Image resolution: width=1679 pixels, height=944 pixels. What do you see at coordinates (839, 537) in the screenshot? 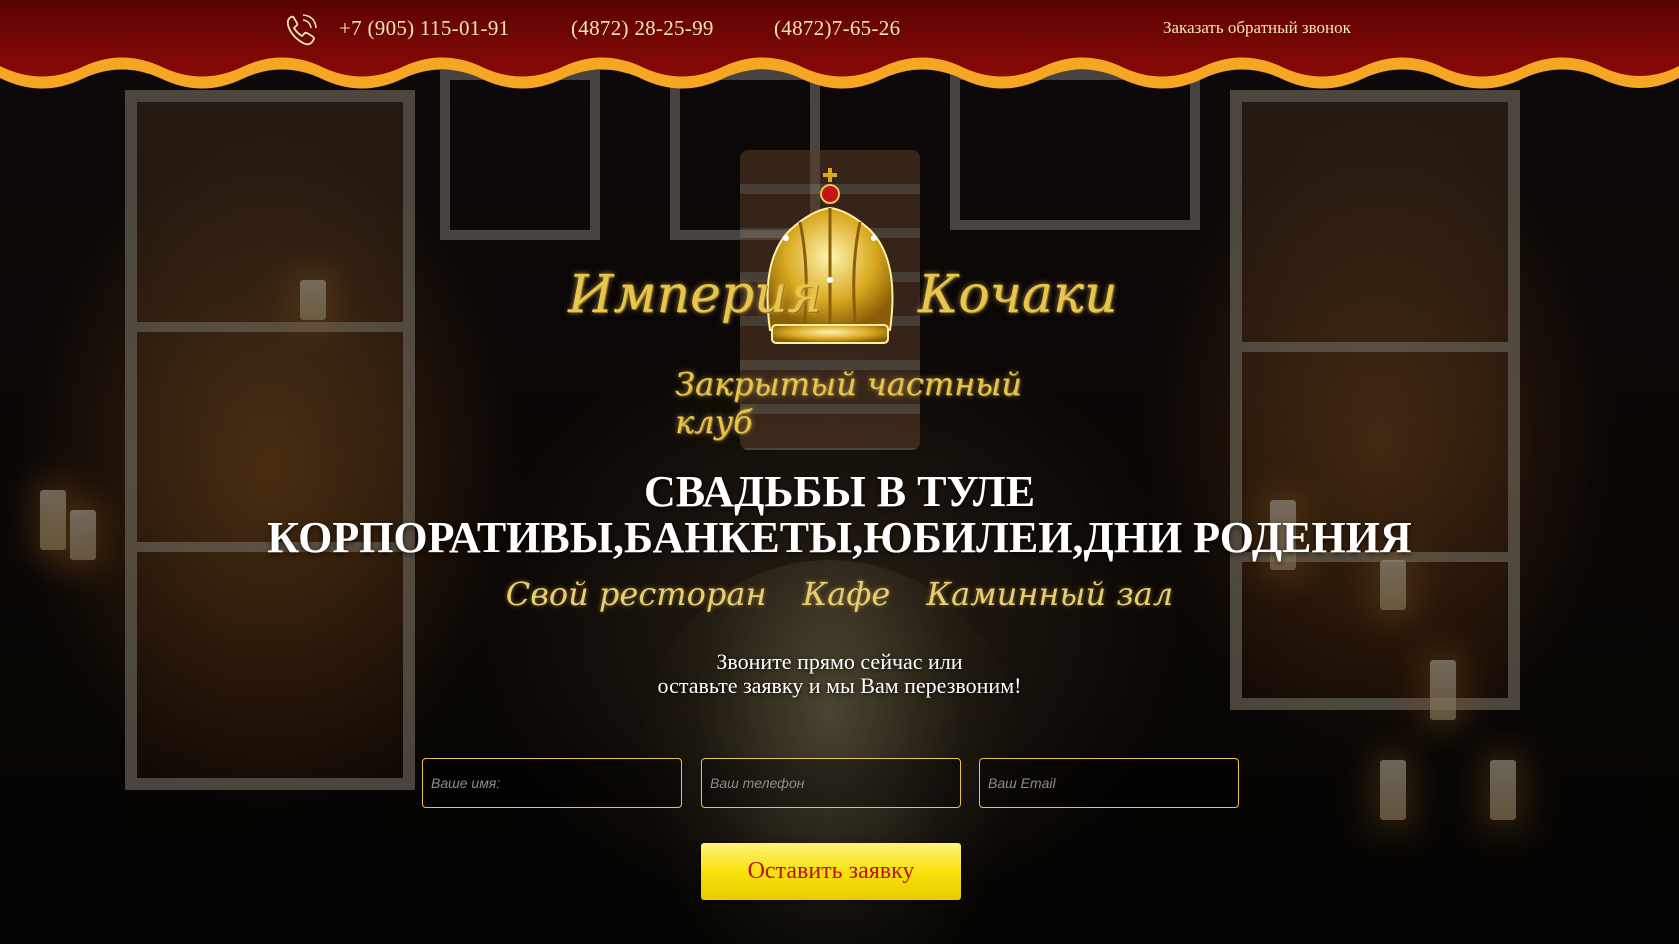
I see `headline-events: КОРПОРАТИВЫ,БАНКЕТЫ,ЮБИЛЕИ,ДНИ РОДЕНИЯ` at bounding box center [839, 537].